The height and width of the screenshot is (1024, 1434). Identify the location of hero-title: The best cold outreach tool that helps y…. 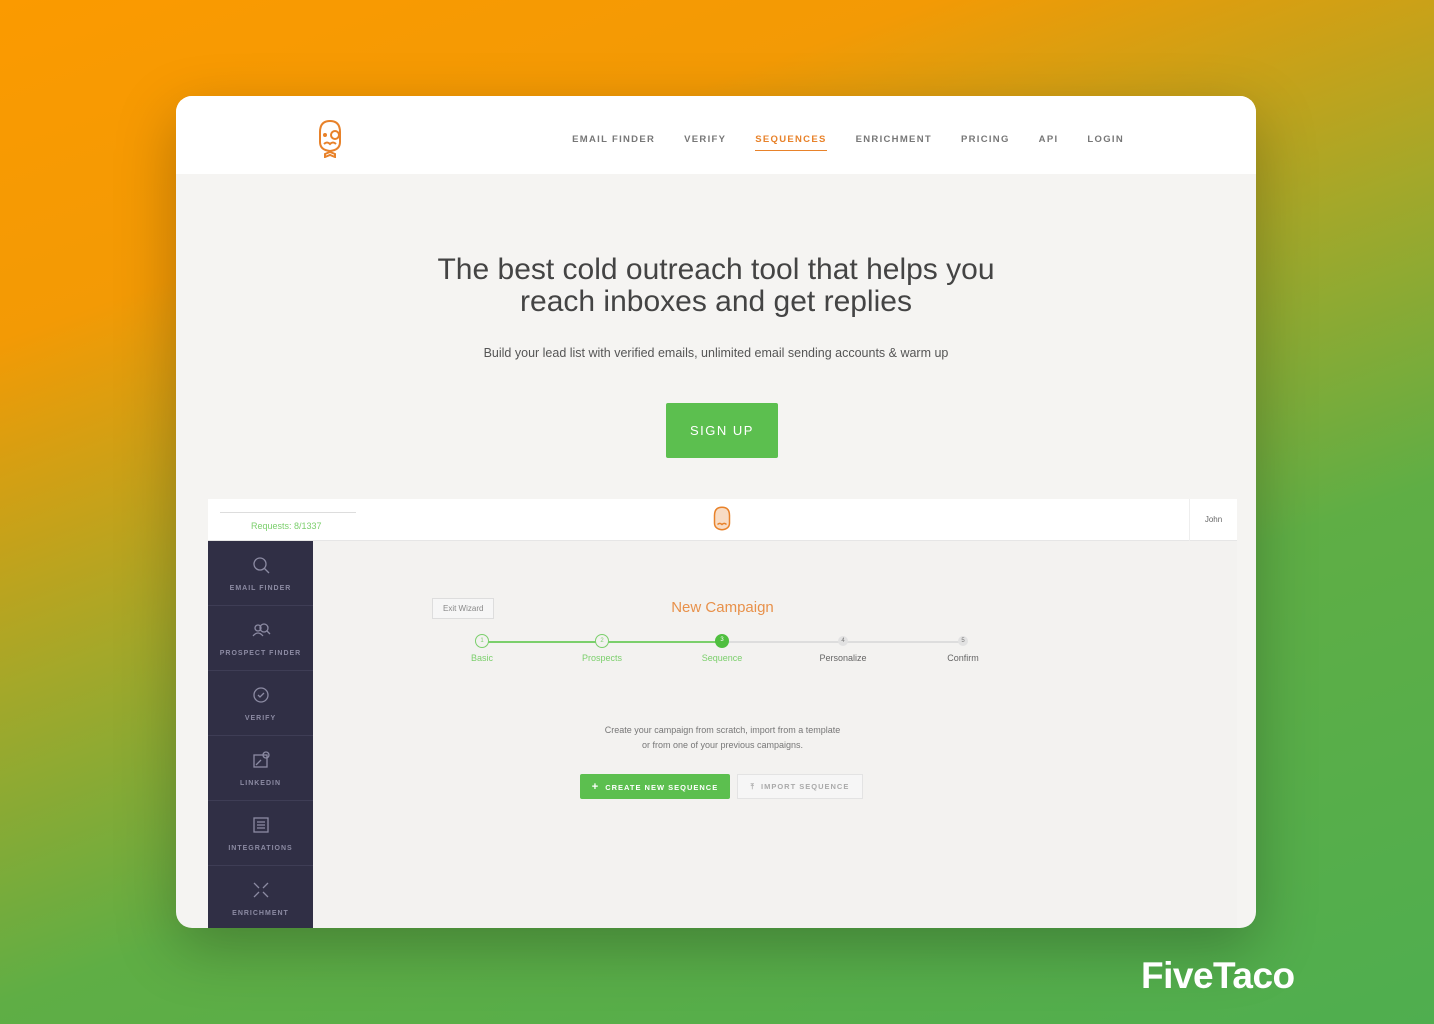
(716, 285).